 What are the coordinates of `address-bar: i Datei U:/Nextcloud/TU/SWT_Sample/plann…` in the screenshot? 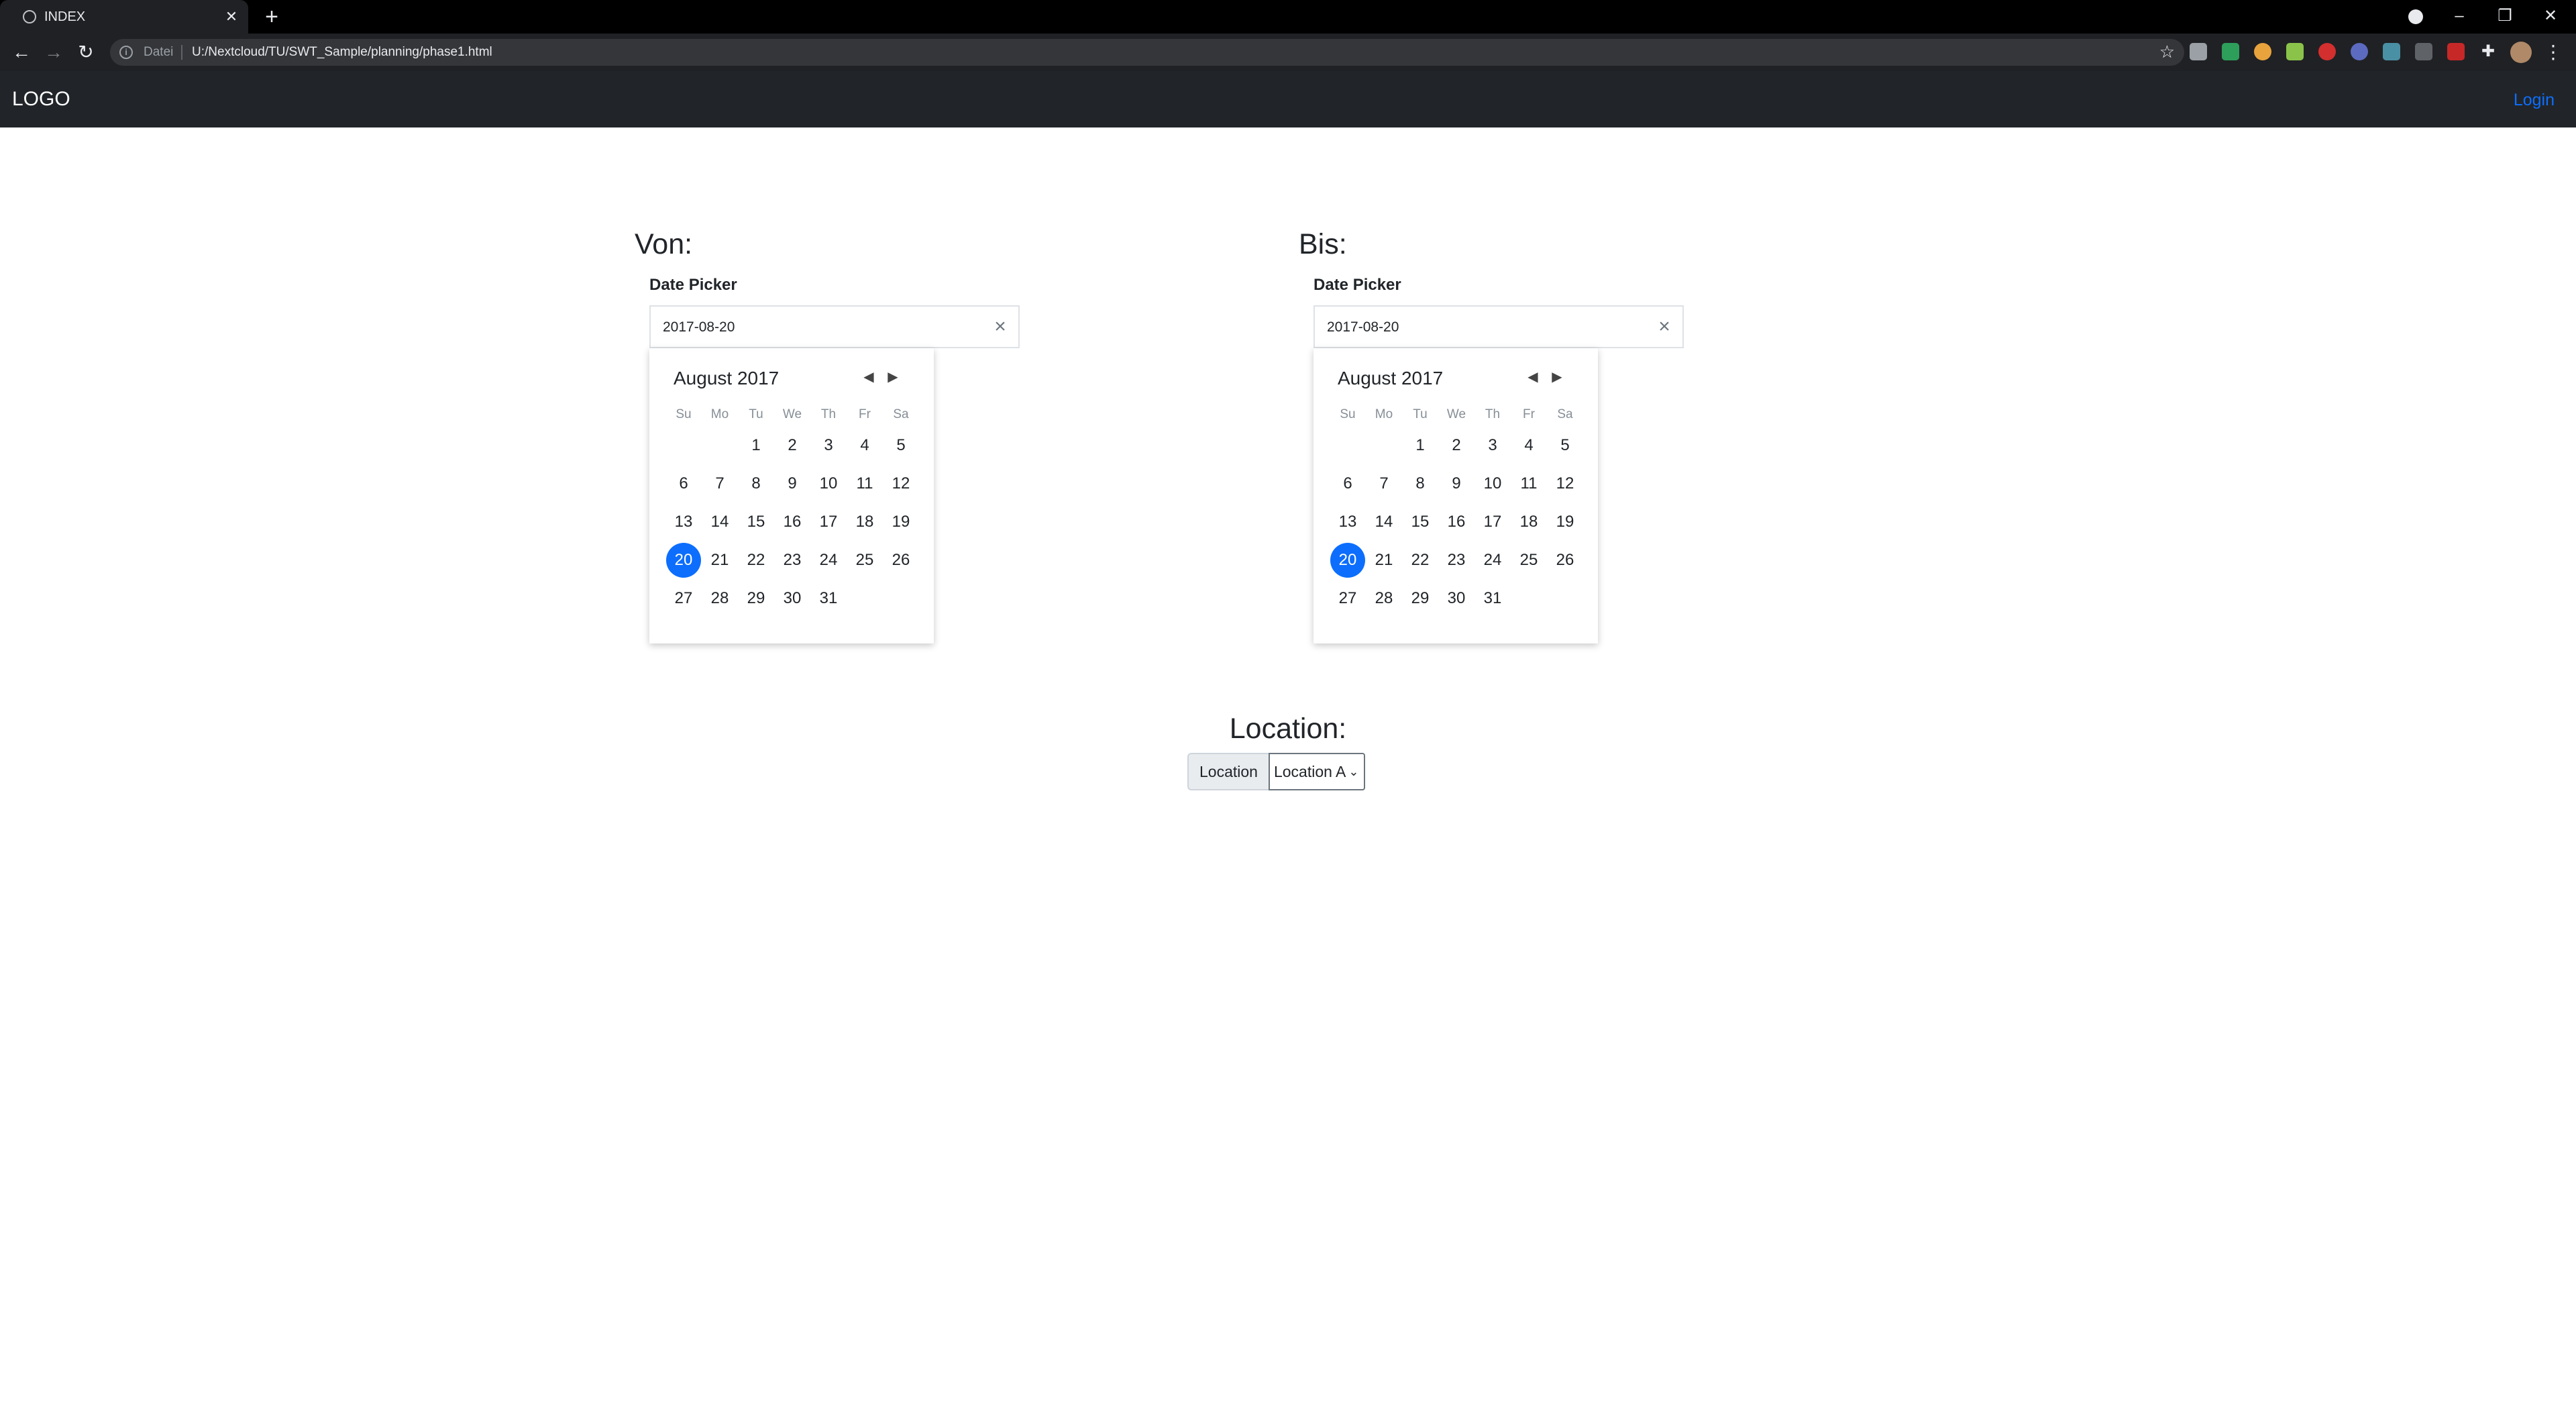 It's located at (1147, 53).